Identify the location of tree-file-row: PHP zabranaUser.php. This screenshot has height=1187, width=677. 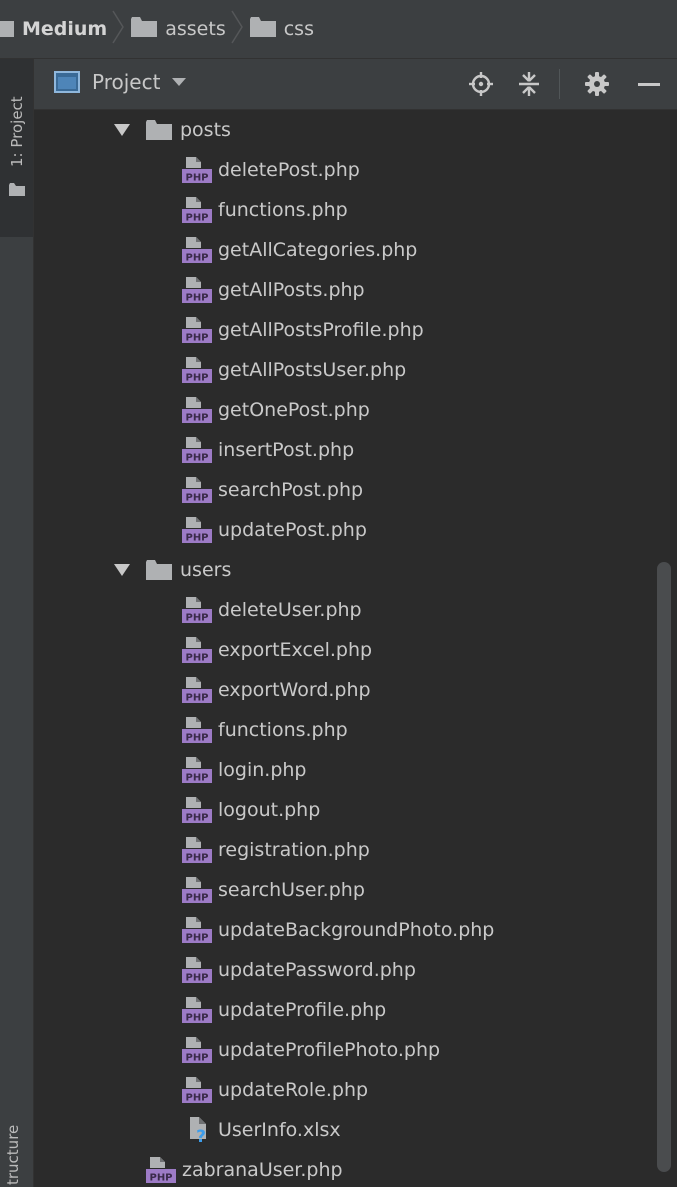
(343, 1168).